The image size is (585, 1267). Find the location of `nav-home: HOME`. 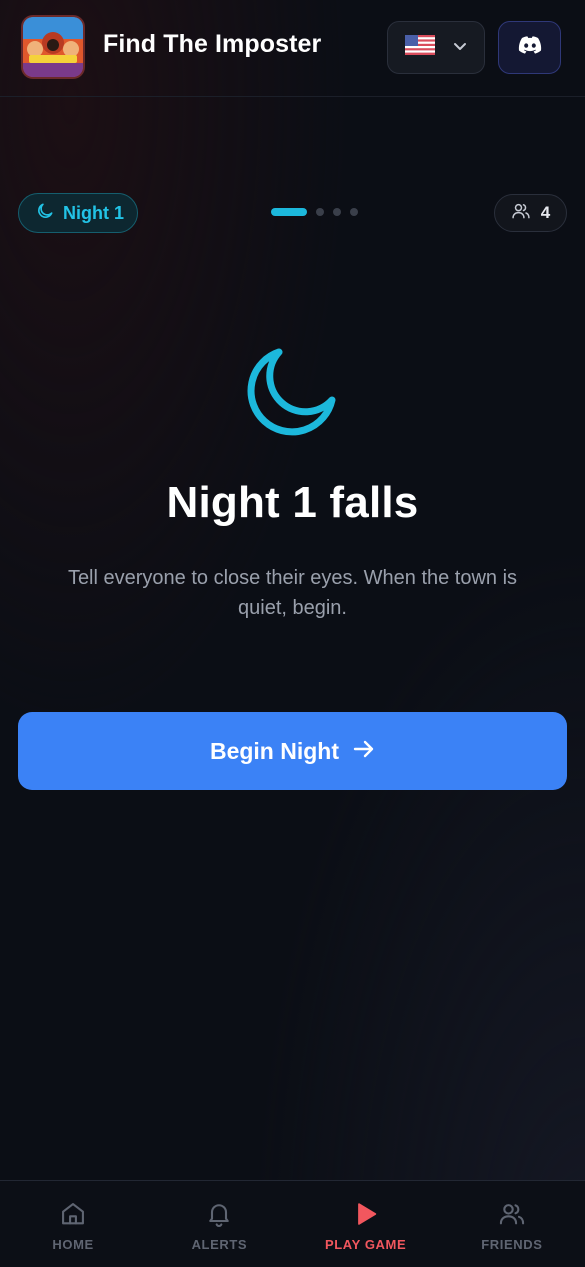

nav-home: HOME is located at coordinates (73, 1224).